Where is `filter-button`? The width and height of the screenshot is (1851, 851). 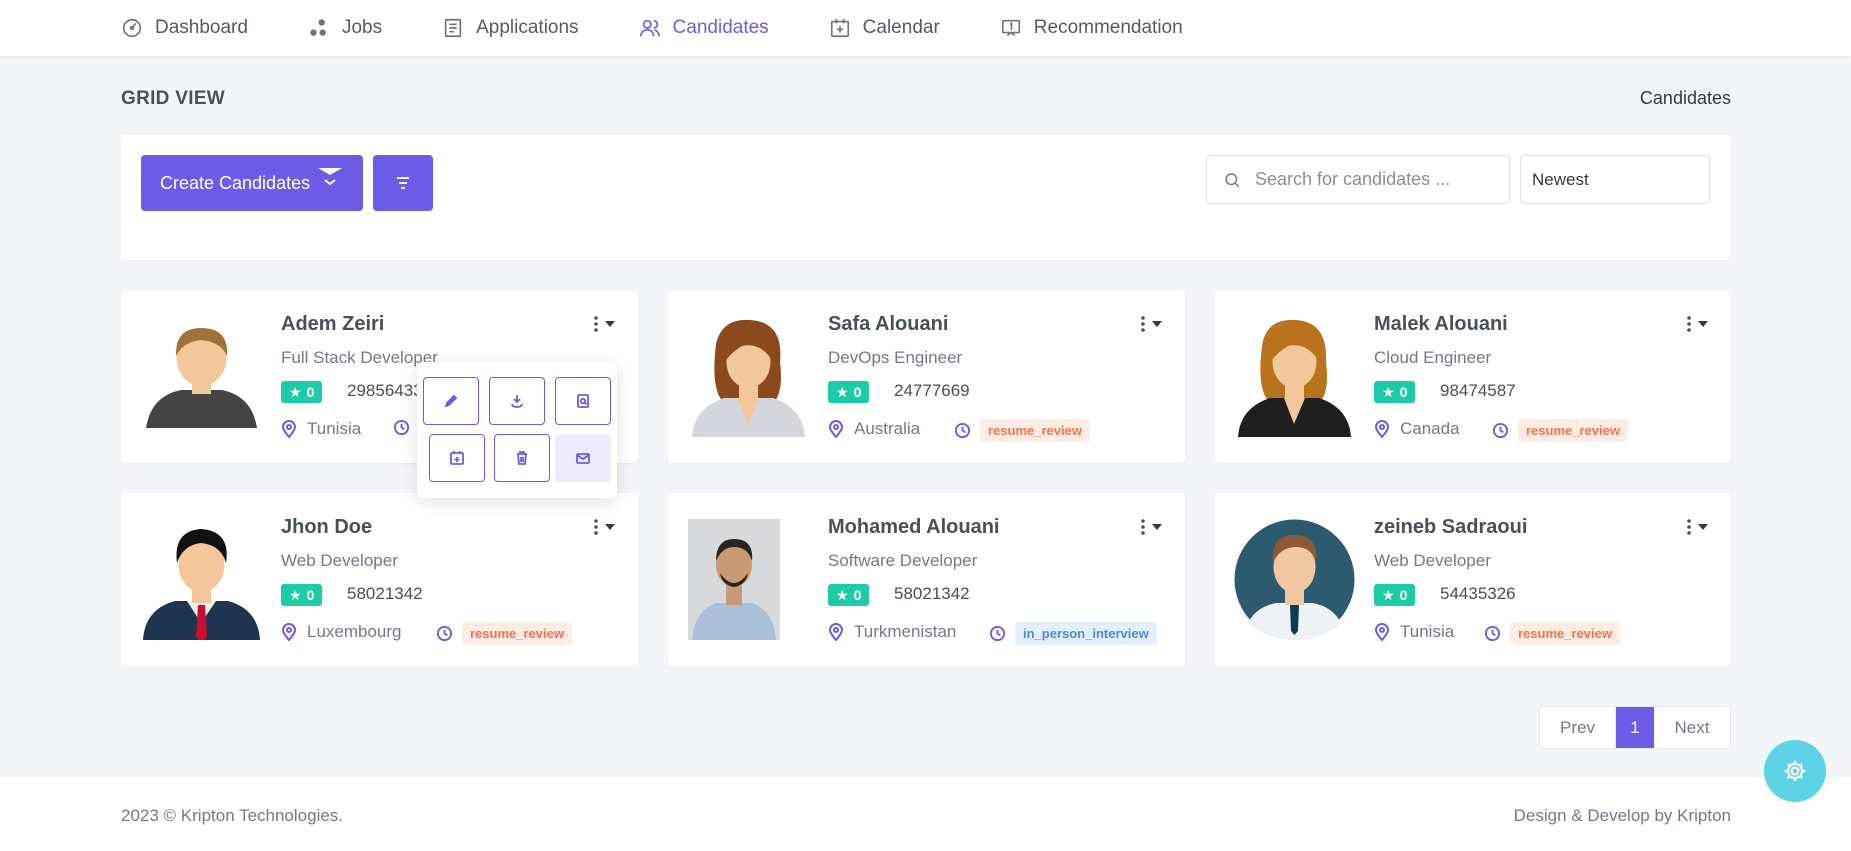 filter-button is located at coordinates (403, 183).